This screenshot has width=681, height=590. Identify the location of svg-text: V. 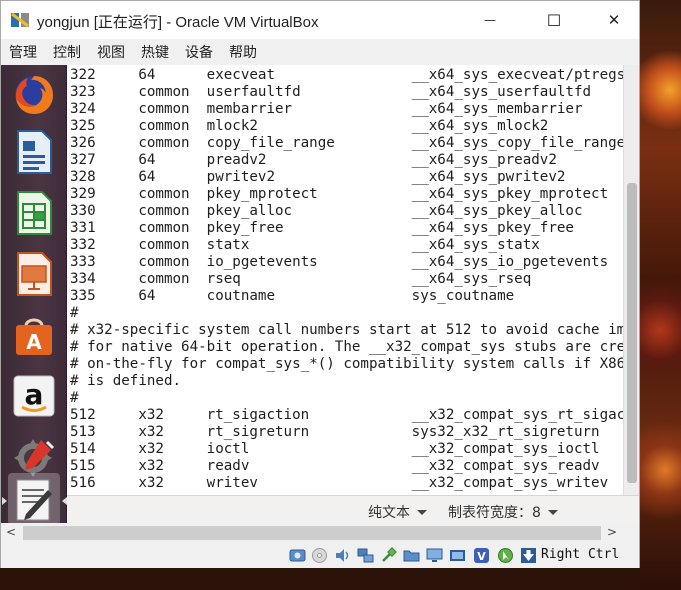
(481, 556).